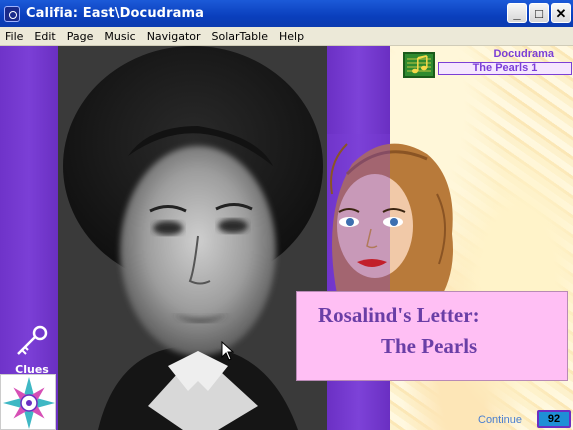 This screenshot has height=430, width=573. What do you see at coordinates (561, 13) in the screenshot?
I see `close-button: ✕` at bounding box center [561, 13].